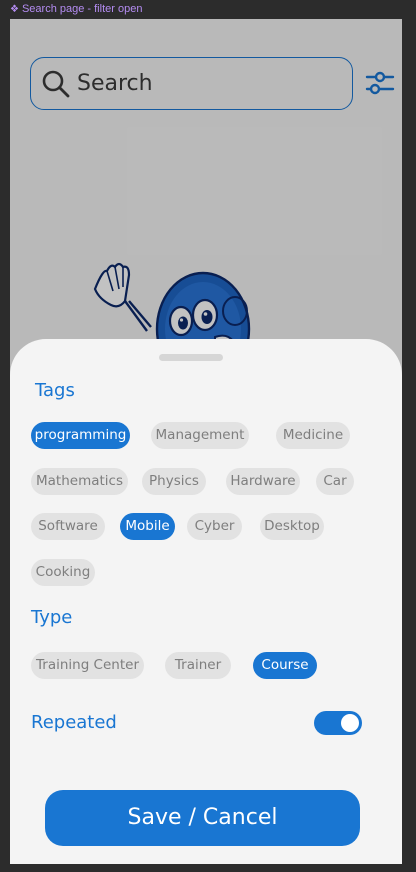  What do you see at coordinates (74, 722) in the screenshot?
I see `repeated-label: Repeated` at bounding box center [74, 722].